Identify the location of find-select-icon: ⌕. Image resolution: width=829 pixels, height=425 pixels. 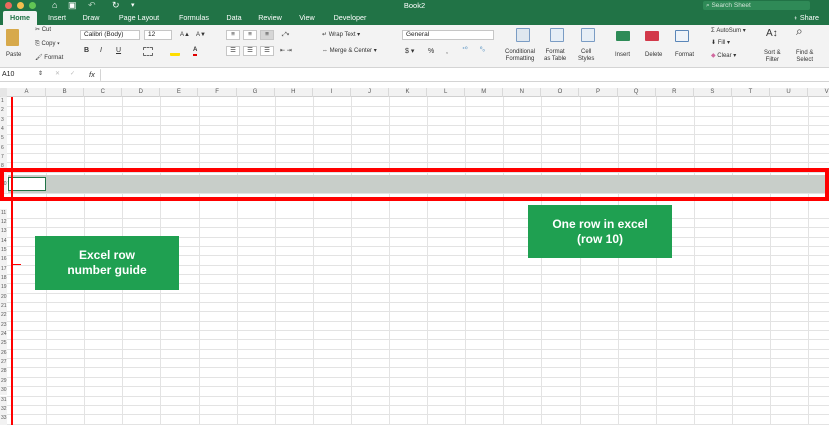
(799, 31).